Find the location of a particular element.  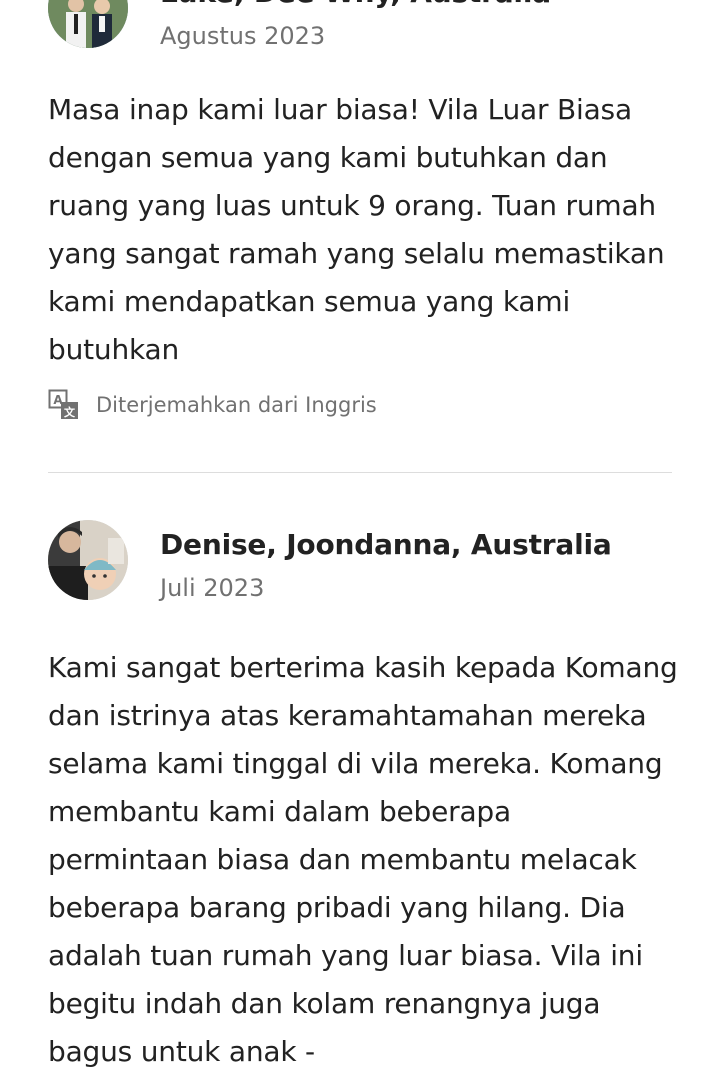

reviewer-name: Denise, Joondanna, Australia is located at coordinates (386, 544).